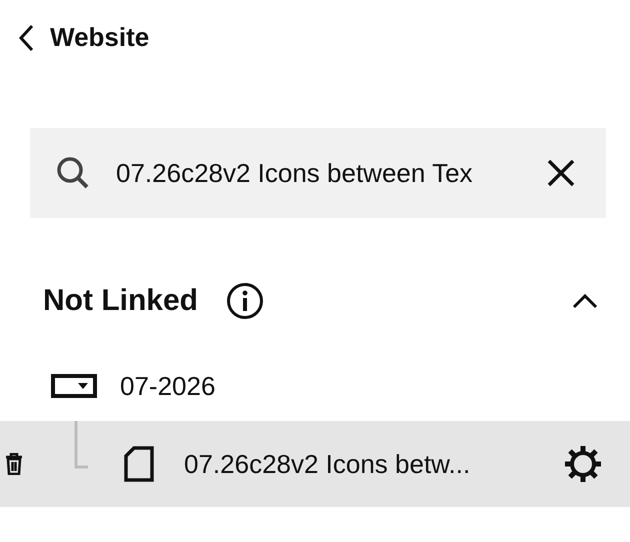 Image resolution: width=630 pixels, height=542 pixels. I want to click on search-field: 07.26c28v2 Icons between Tex, so click(324, 173).